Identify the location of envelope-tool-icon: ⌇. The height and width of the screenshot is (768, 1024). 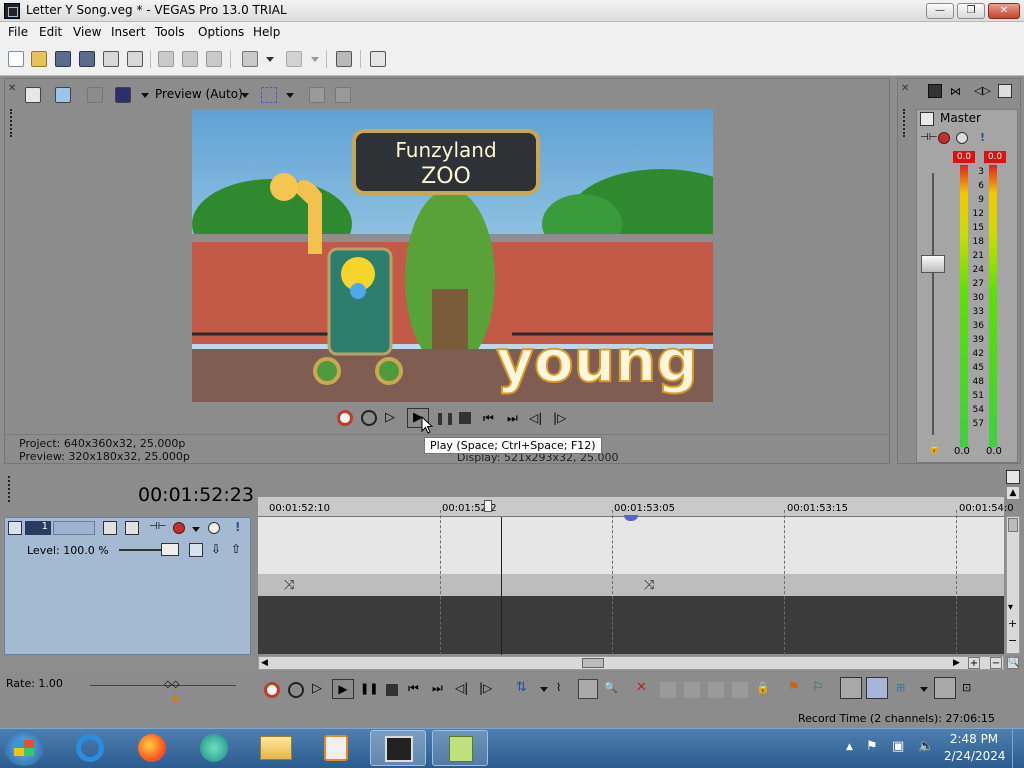
(564, 689).